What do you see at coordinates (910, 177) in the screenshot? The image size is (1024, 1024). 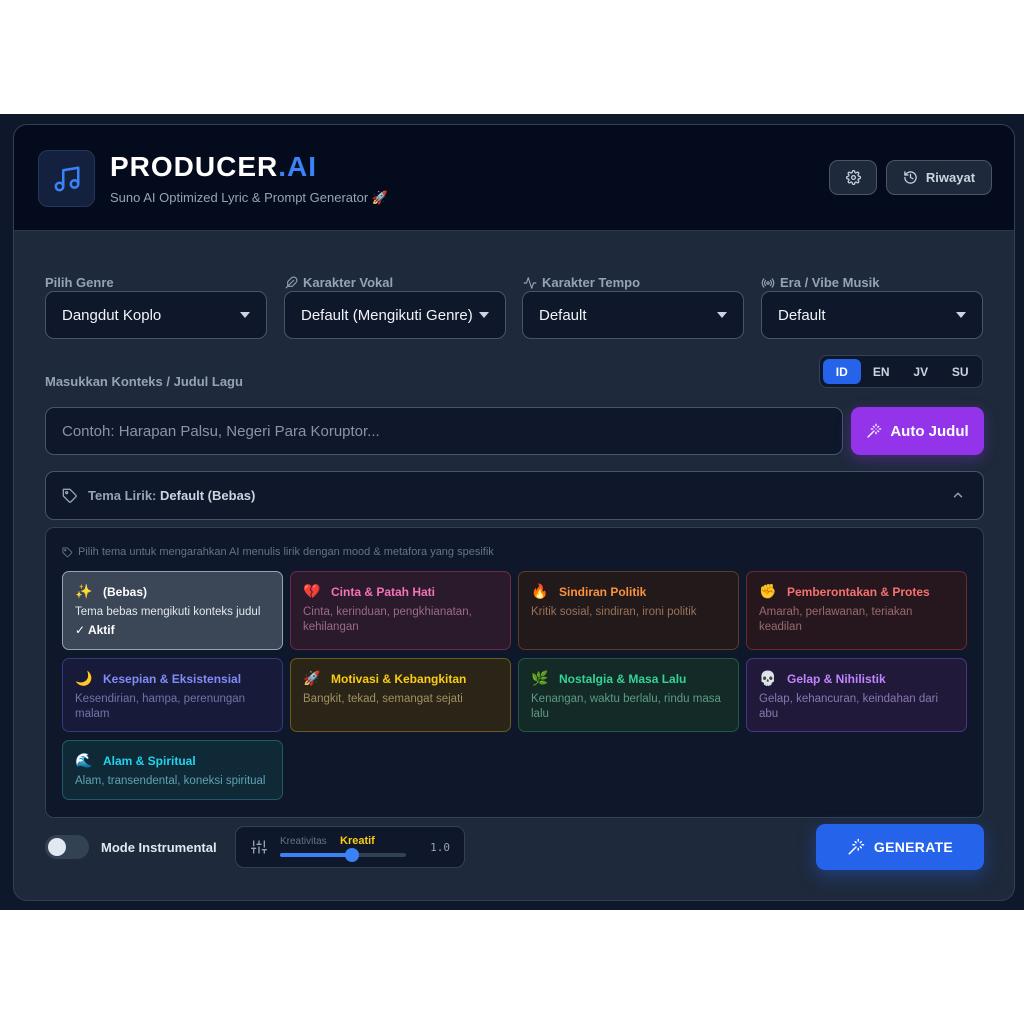 I see `history-icon` at bounding box center [910, 177].